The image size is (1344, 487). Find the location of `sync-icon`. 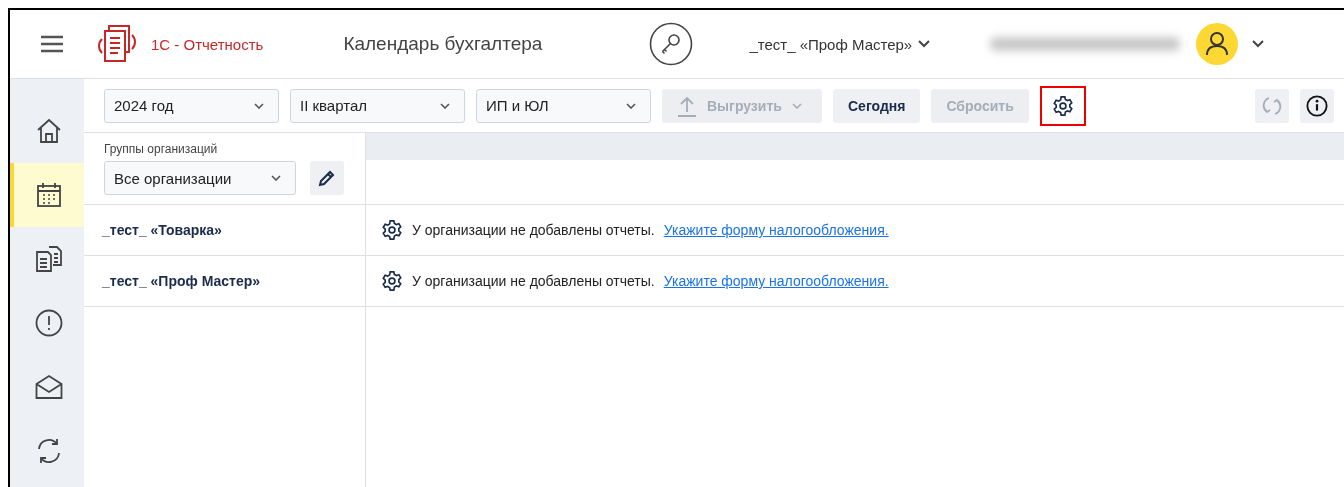

sync-icon is located at coordinates (49, 451).